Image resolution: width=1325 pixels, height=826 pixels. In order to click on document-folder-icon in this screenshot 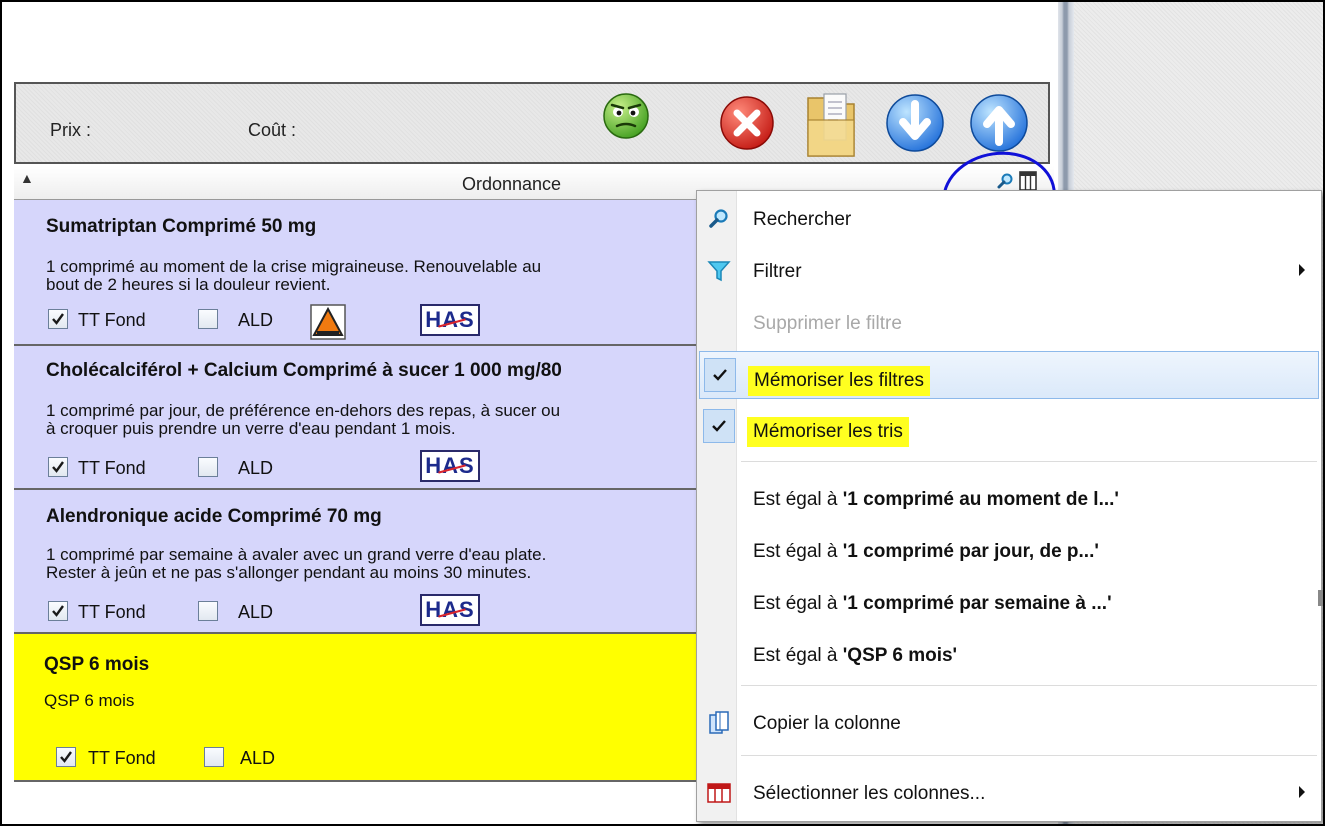, I will do `click(831, 125)`.